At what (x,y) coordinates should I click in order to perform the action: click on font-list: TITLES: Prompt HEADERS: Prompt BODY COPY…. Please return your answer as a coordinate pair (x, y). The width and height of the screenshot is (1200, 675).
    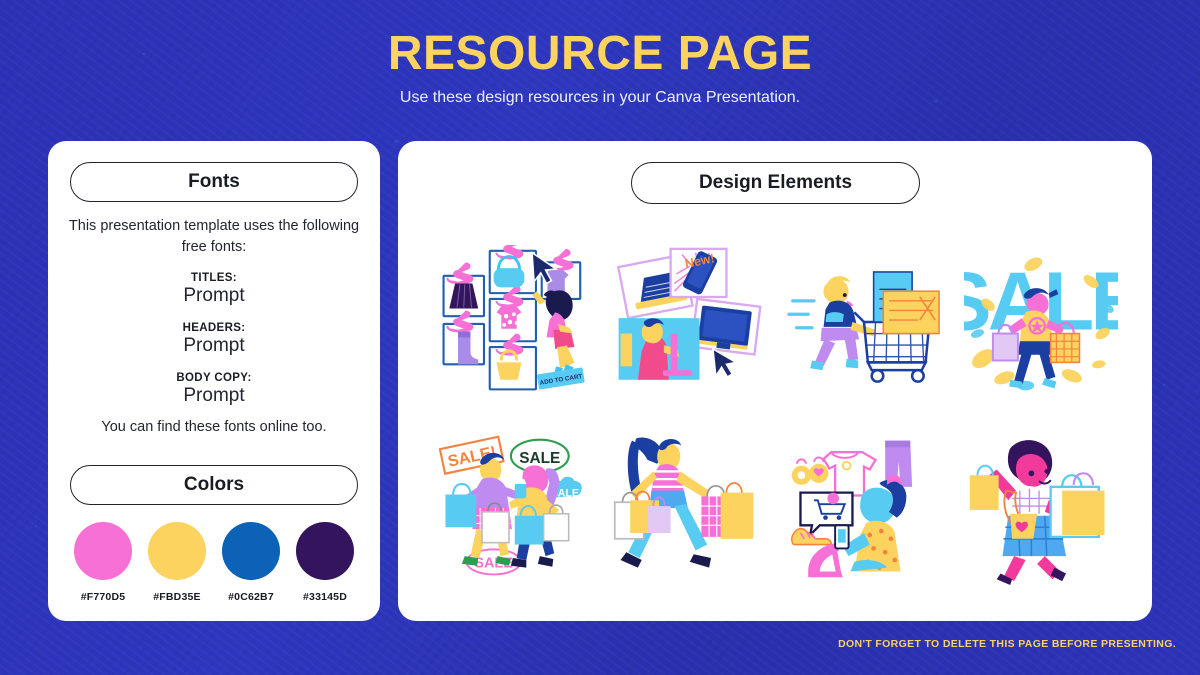
    Looking at the image, I should click on (214, 347).